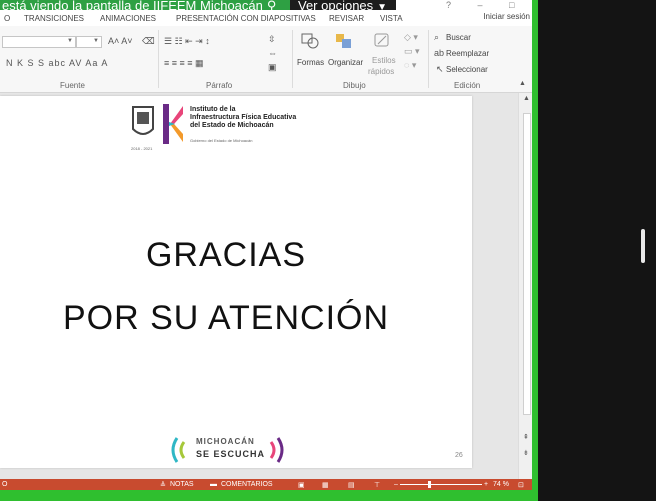 The height and width of the screenshot is (501, 656). Describe the element at coordinates (351, 485) in the screenshot. I see `reading-view-icon: ▤` at that location.